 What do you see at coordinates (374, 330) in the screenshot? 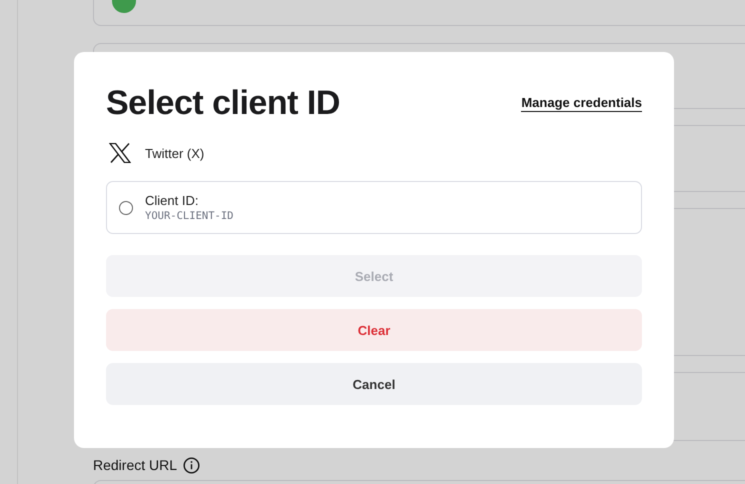
I see `dialog-button: Clear` at bounding box center [374, 330].